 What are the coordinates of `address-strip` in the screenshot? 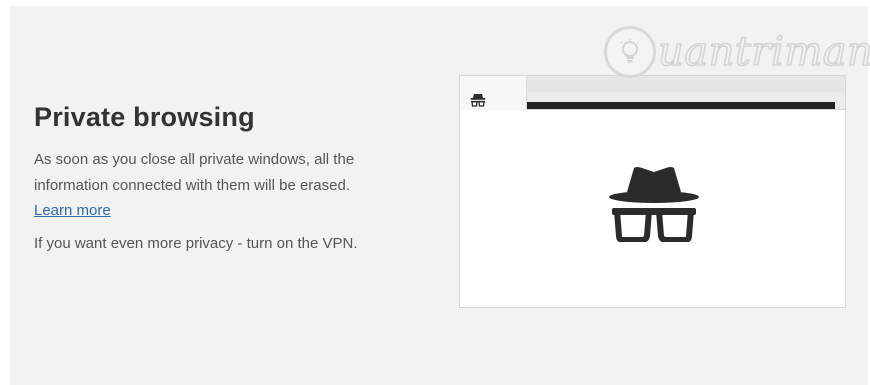 It's located at (686, 101).